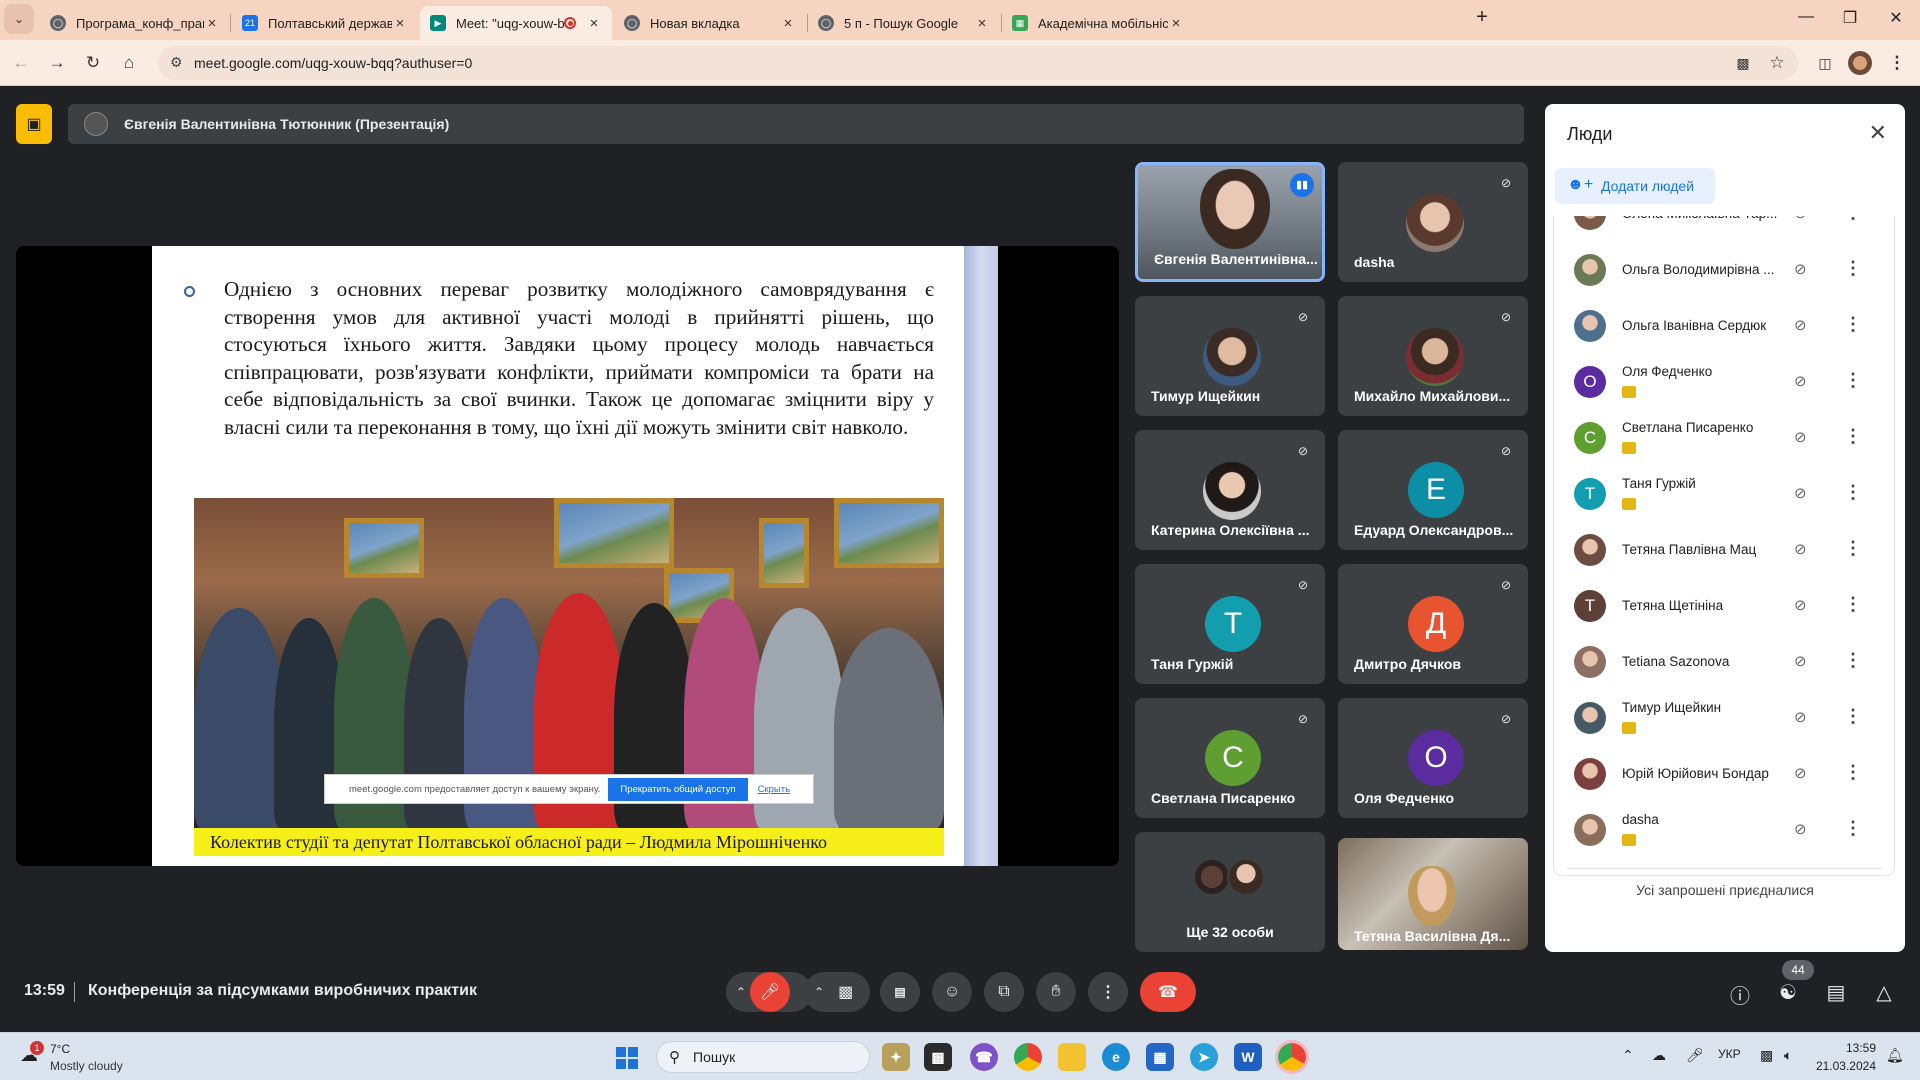 The width and height of the screenshot is (1920, 1080). Describe the element at coordinates (1743, 63) in the screenshot. I see `camera-in-use-icon: ▩` at that location.